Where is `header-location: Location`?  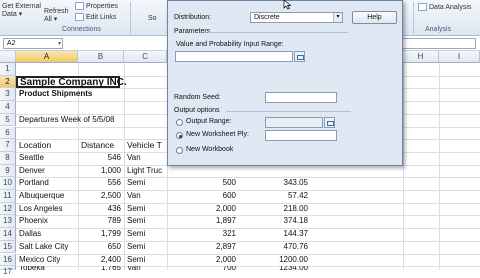 header-location: Location is located at coordinates (47, 145).